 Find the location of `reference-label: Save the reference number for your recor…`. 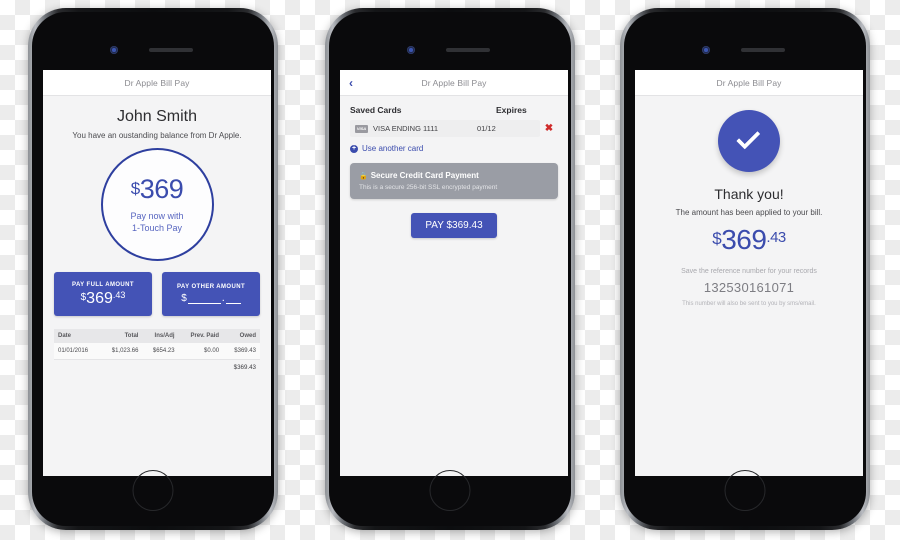

reference-label: Save the reference number for your recor… is located at coordinates (749, 271).